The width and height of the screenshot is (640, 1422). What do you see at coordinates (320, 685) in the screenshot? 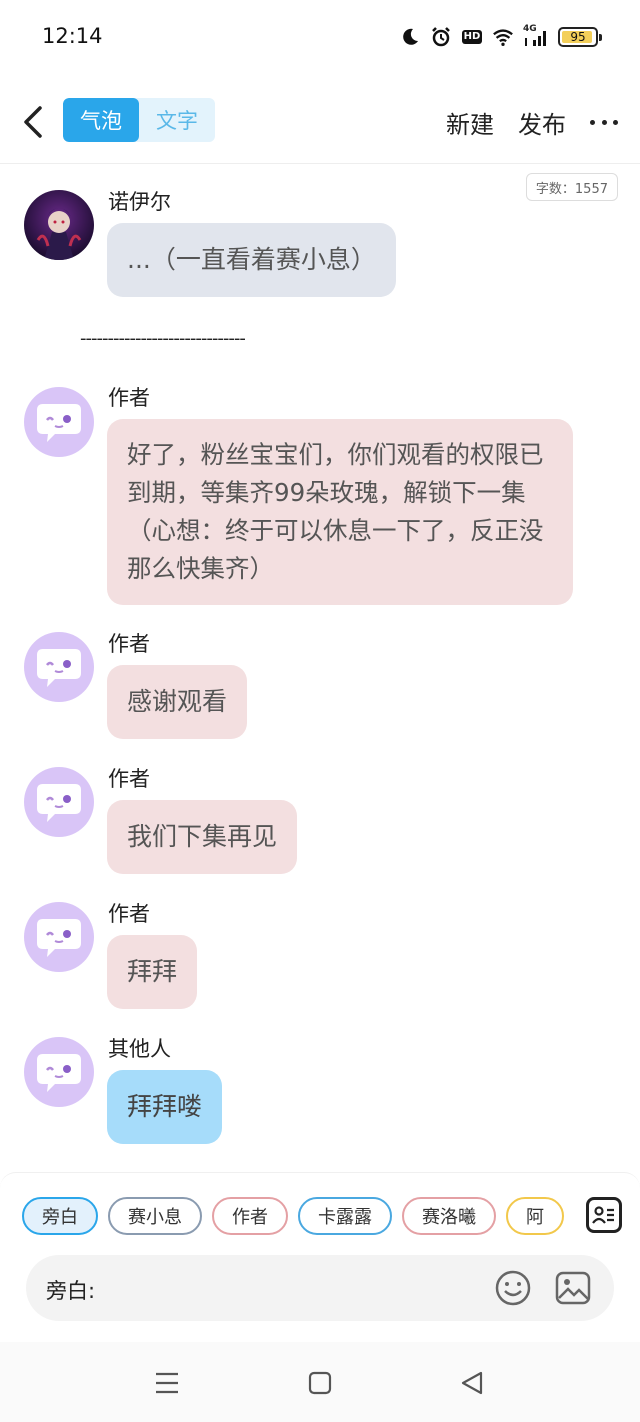
I see `chat-message: 作者 感谢观看` at bounding box center [320, 685].